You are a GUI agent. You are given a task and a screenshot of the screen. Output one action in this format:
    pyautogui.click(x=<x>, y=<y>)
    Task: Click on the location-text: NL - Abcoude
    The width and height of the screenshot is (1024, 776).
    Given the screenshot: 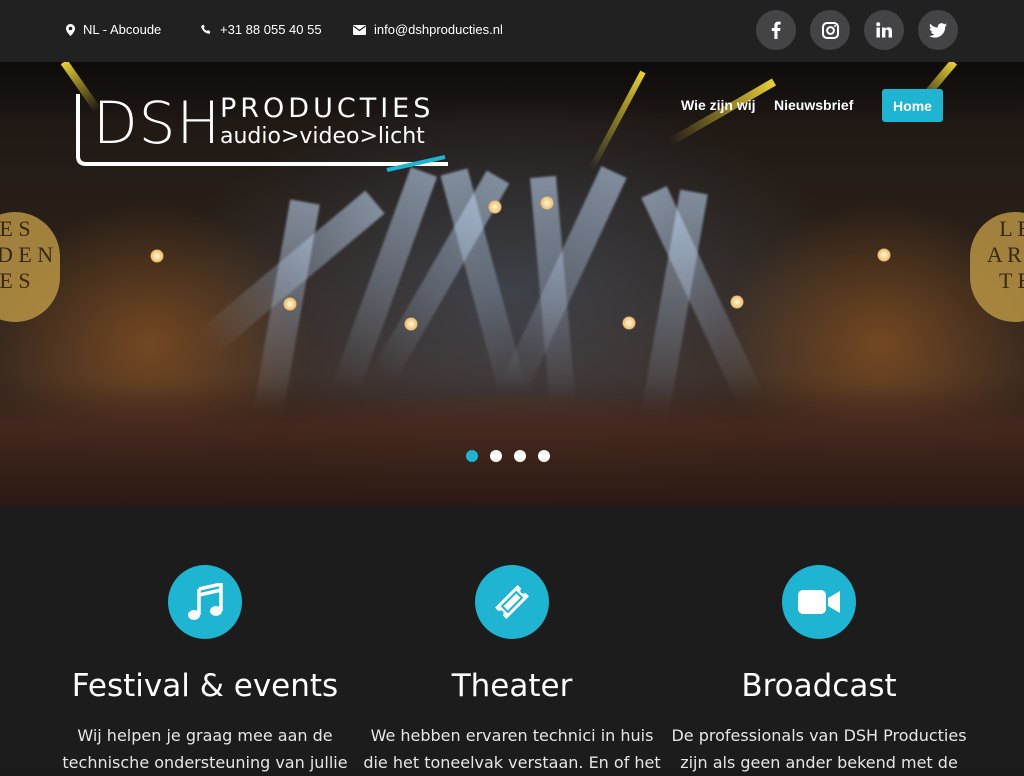 What is the action you would take?
    pyautogui.click(x=122, y=29)
    